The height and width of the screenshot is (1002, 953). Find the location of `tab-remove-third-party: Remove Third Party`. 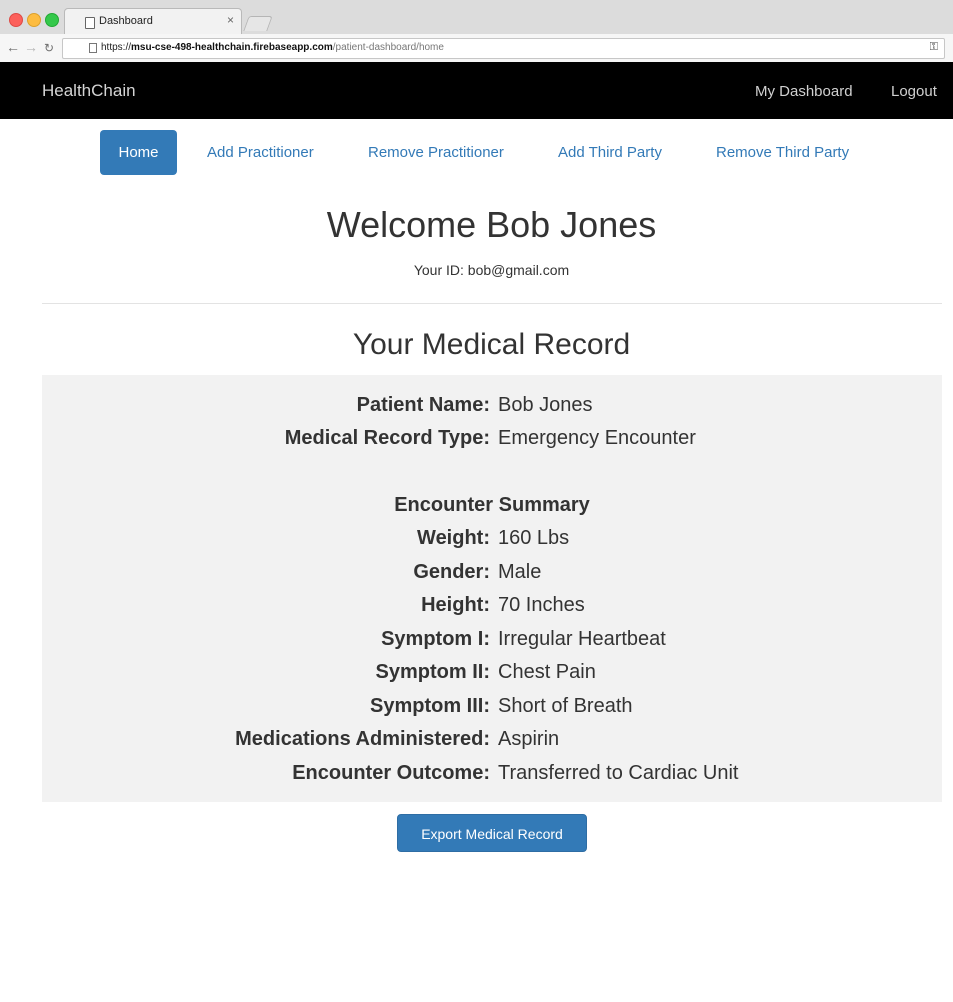

tab-remove-third-party: Remove Third Party is located at coordinates (782, 152).